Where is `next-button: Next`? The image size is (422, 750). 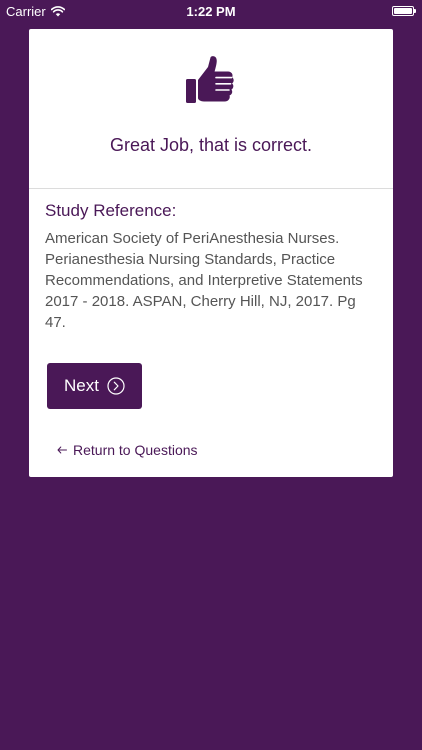
next-button: Next is located at coordinates (94, 386).